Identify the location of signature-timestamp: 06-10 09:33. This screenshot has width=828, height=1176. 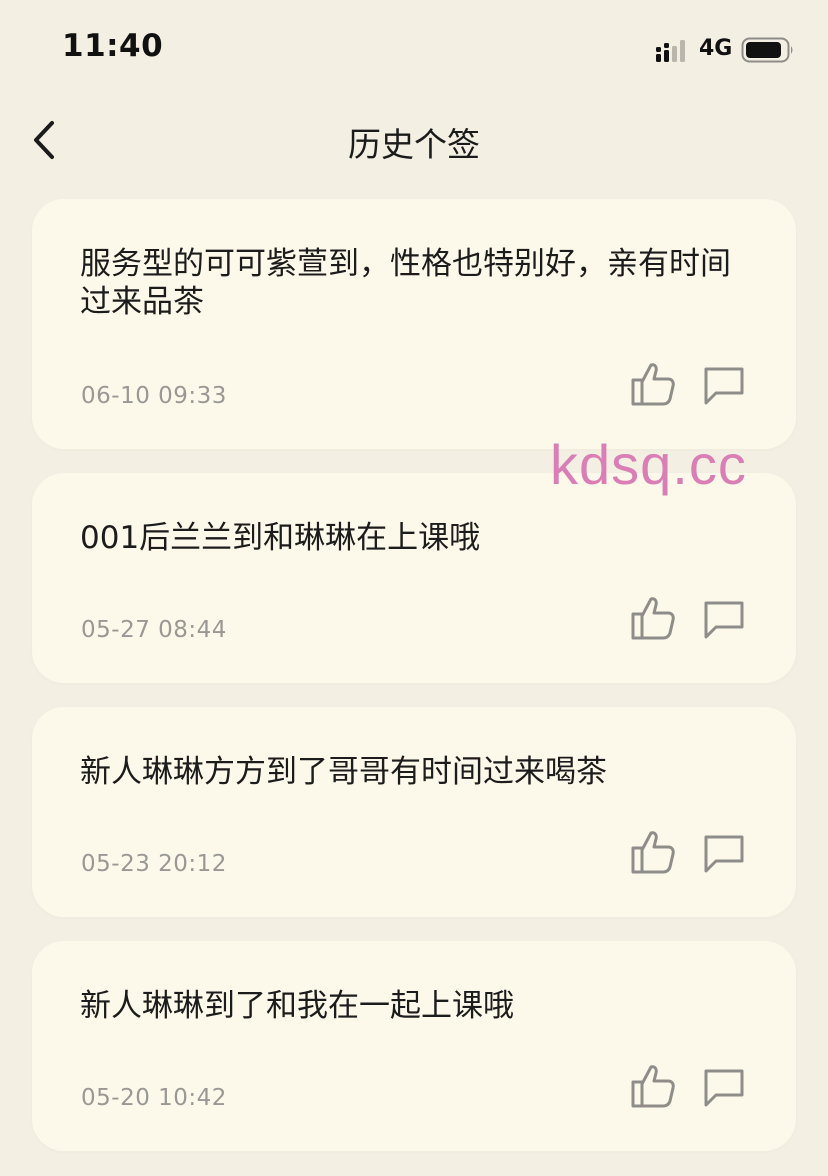
(154, 396).